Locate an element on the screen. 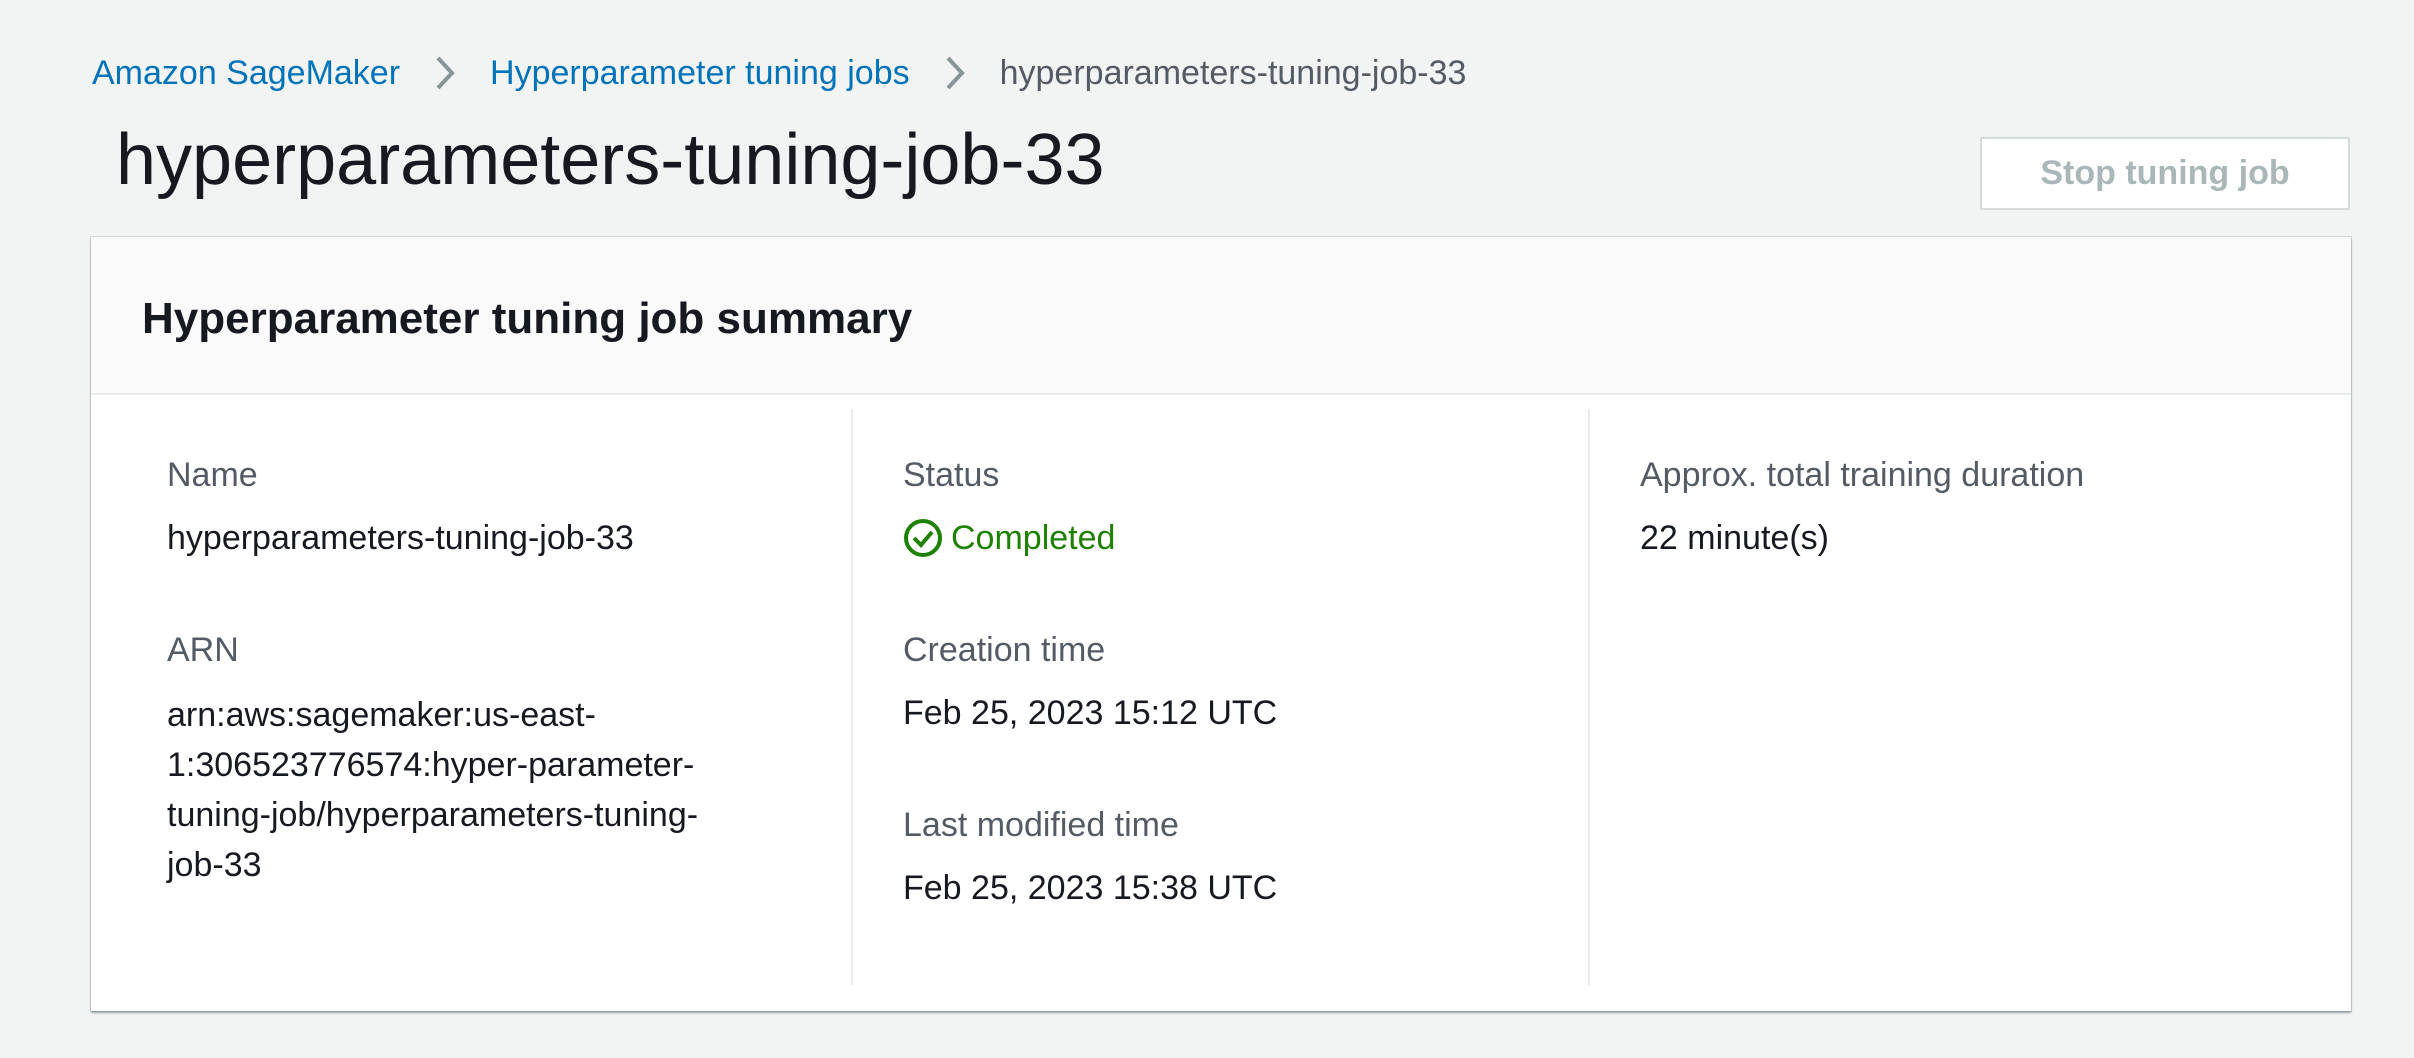 Image resolution: width=2414 pixels, height=1058 pixels. arn-value-line: job-33 is located at coordinates (214, 865).